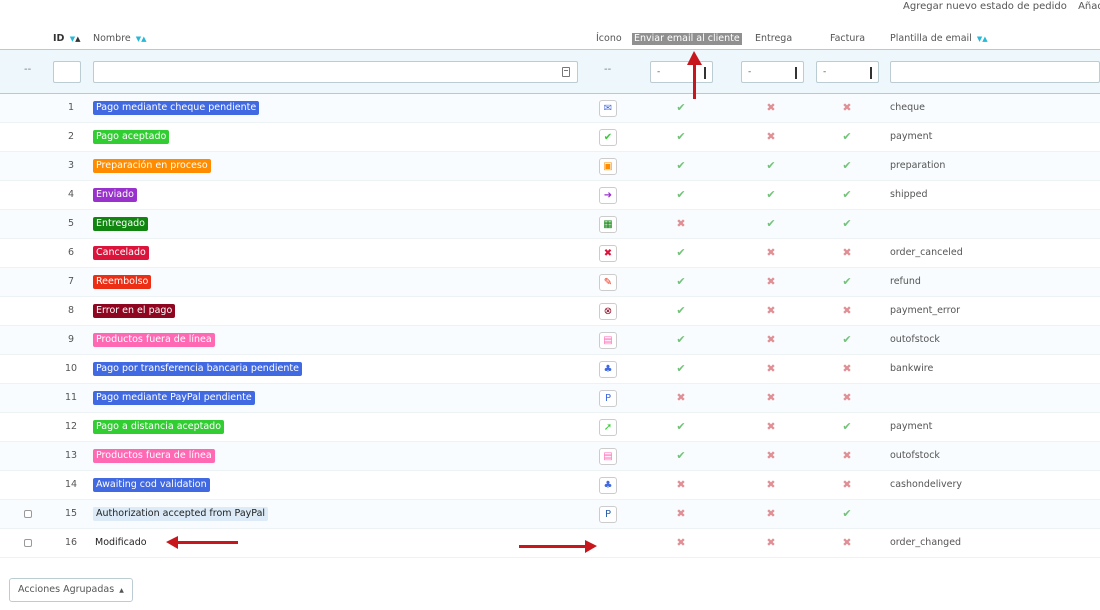 The width and height of the screenshot is (1100, 610). Describe the element at coordinates (550, 543) in the screenshot. I see `table-row: 16 Modificado ✖ ✖ ✖ order_changed` at that location.